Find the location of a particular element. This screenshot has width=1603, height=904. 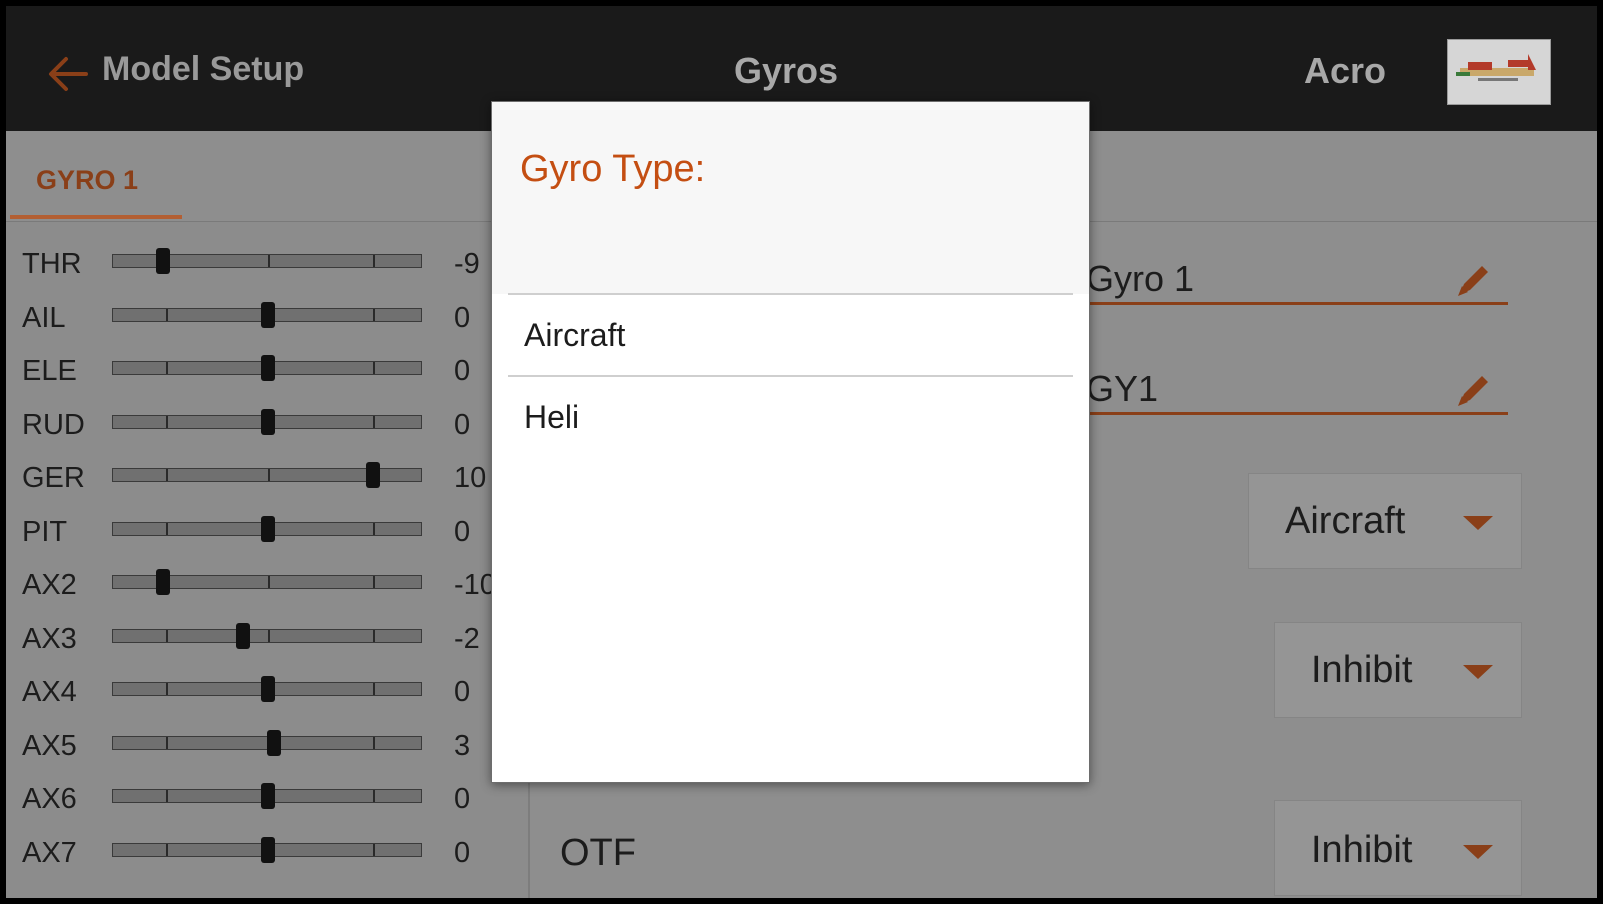

channel-row: AX6 0 is located at coordinates (266, 795).